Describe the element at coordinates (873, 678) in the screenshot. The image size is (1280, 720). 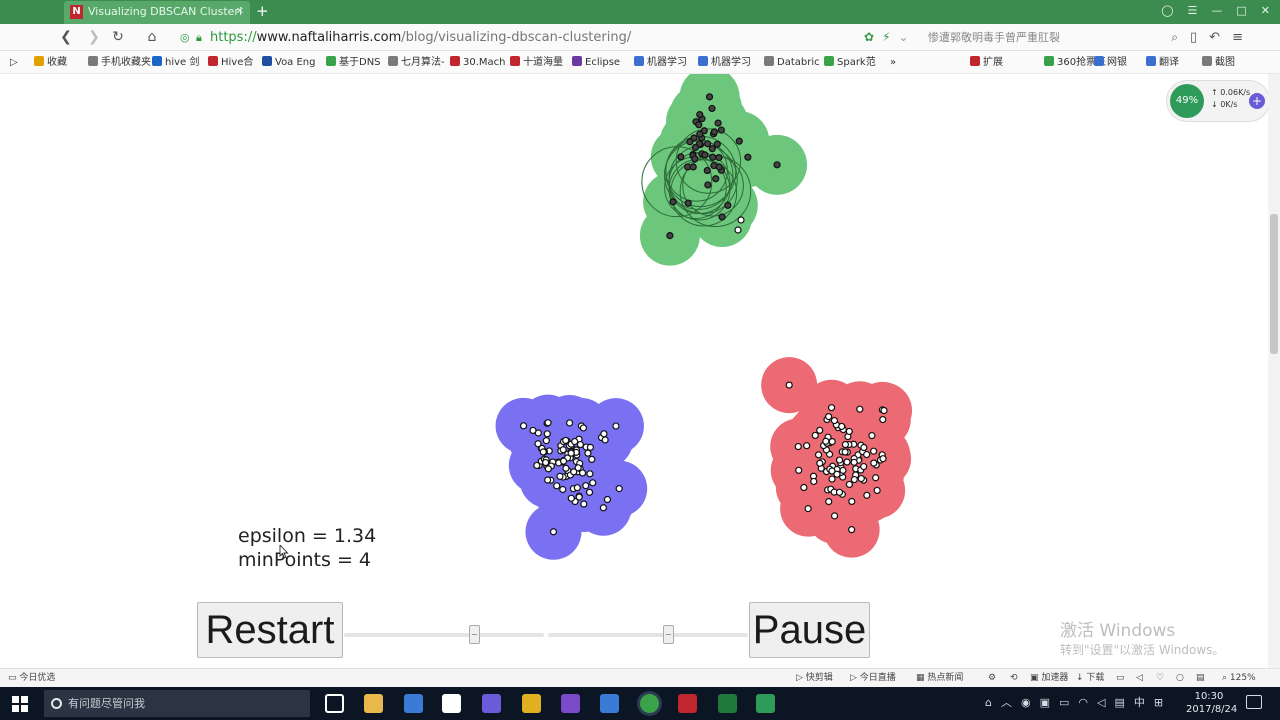
I see `status-item-2: ▷ 今日直播` at that location.